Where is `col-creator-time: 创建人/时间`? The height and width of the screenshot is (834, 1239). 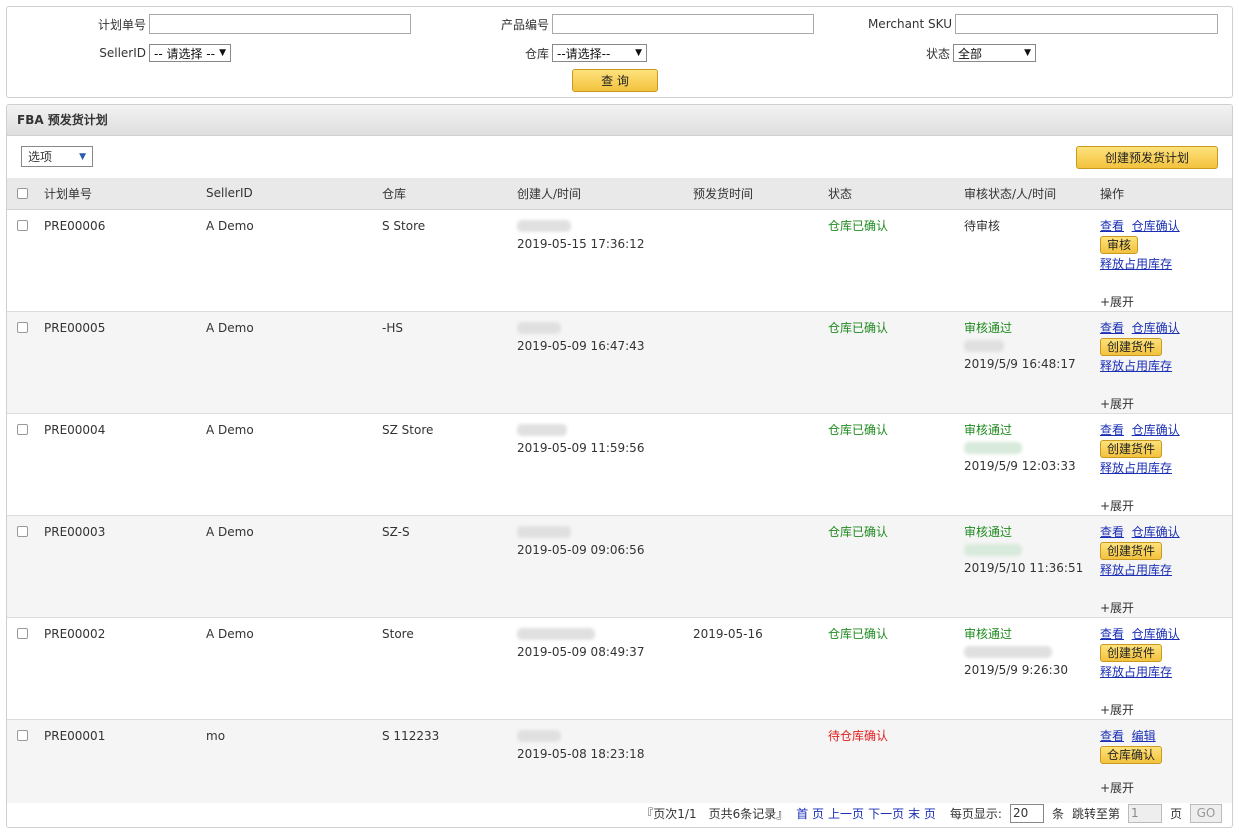 col-creator-time: 创建人/时间 is located at coordinates (549, 193).